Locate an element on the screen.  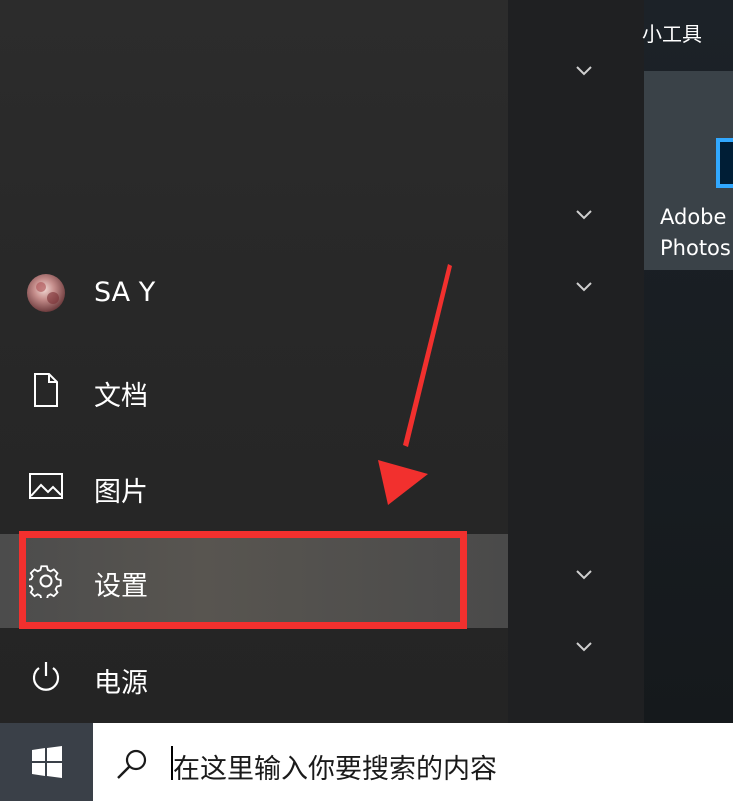
nav-power-label: 电源 is located at coordinates (121, 683).